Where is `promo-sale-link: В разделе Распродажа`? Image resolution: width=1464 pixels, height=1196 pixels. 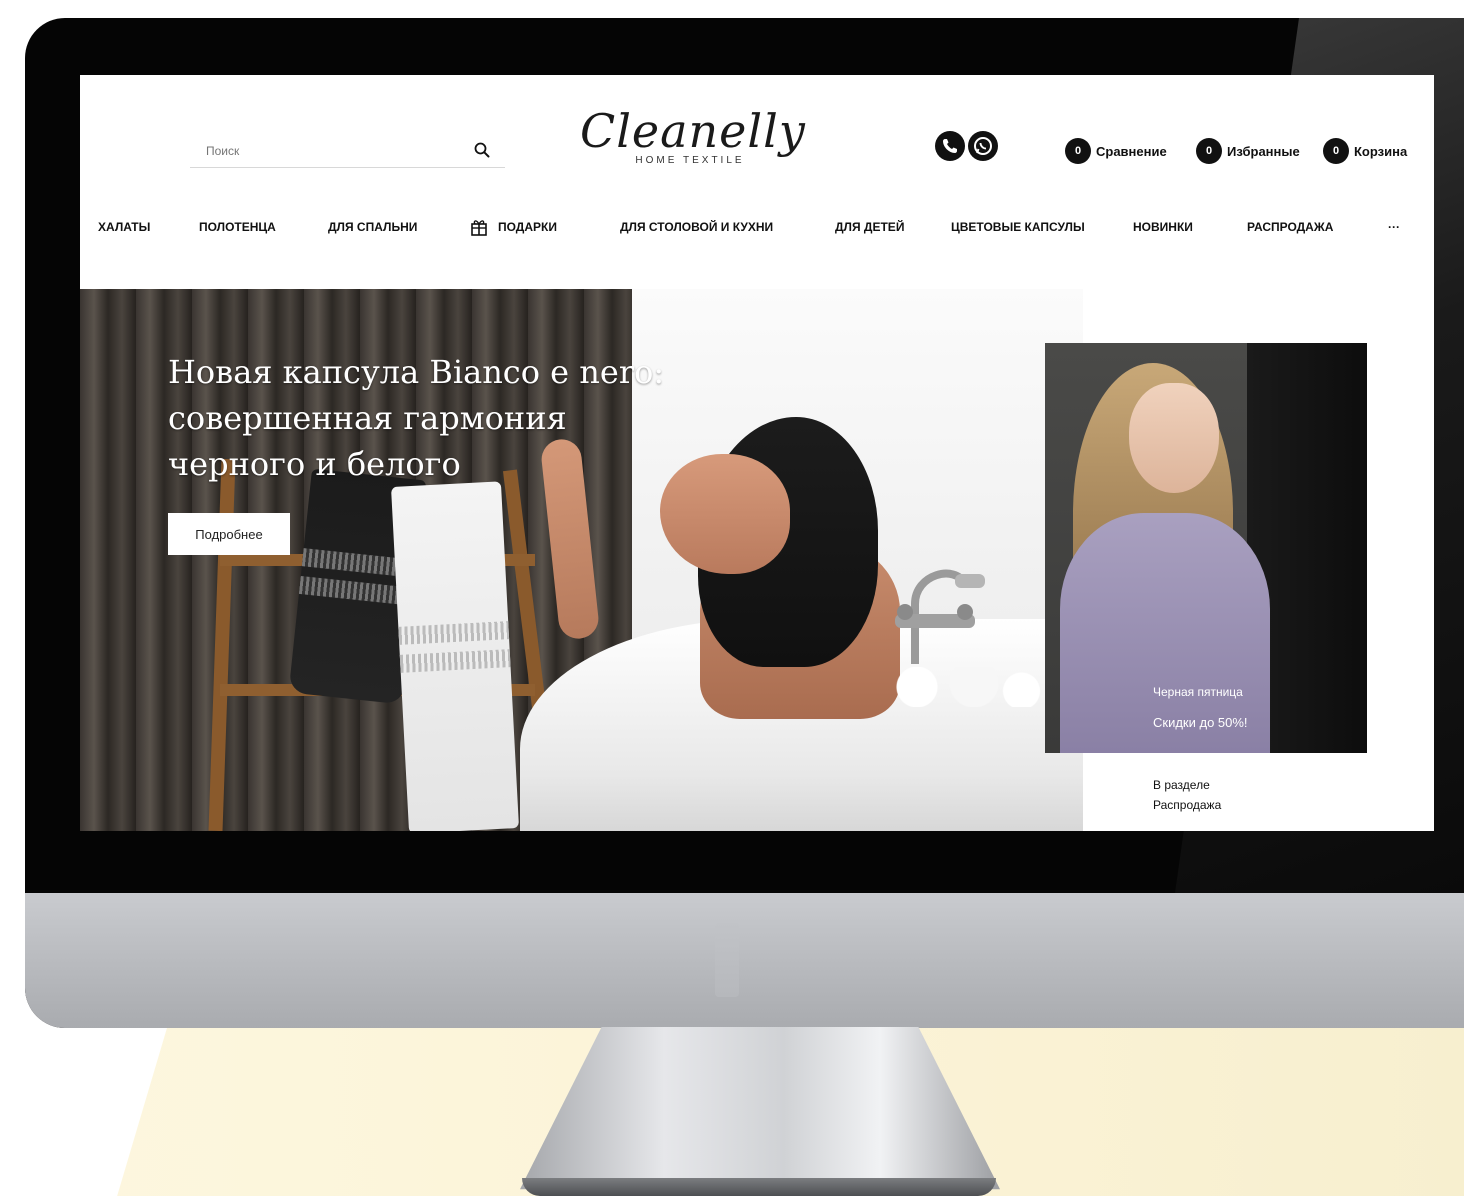
promo-sale-link: В разделе Распродажа is located at coordinates (1213, 795).